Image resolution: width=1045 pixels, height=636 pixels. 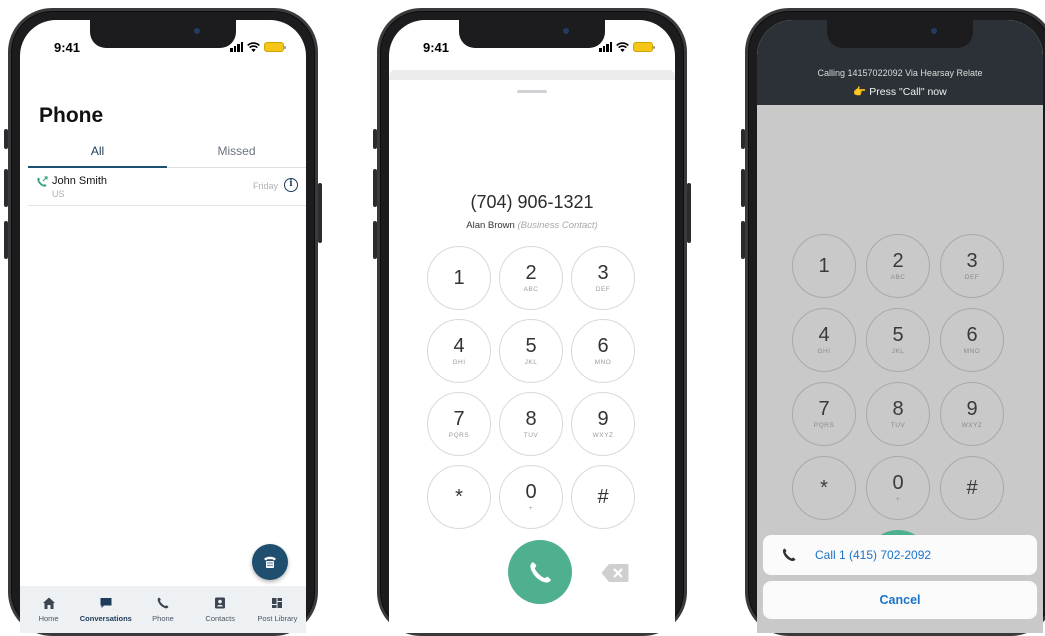 What do you see at coordinates (873, 555) in the screenshot?
I see `call-number-label: Call 1 (415) 702-2092` at bounding box center [873, 555].